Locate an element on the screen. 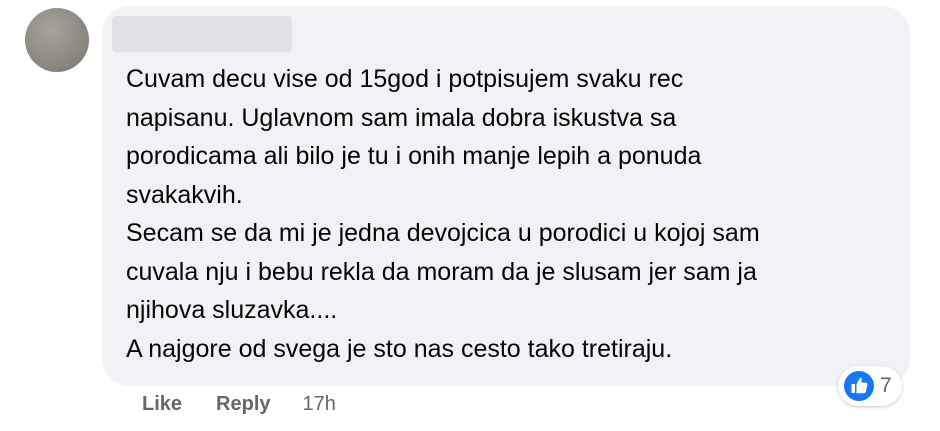 The image size is (940, 431). comment-text-line: svakakvih. is located at coordinates (184, 194).